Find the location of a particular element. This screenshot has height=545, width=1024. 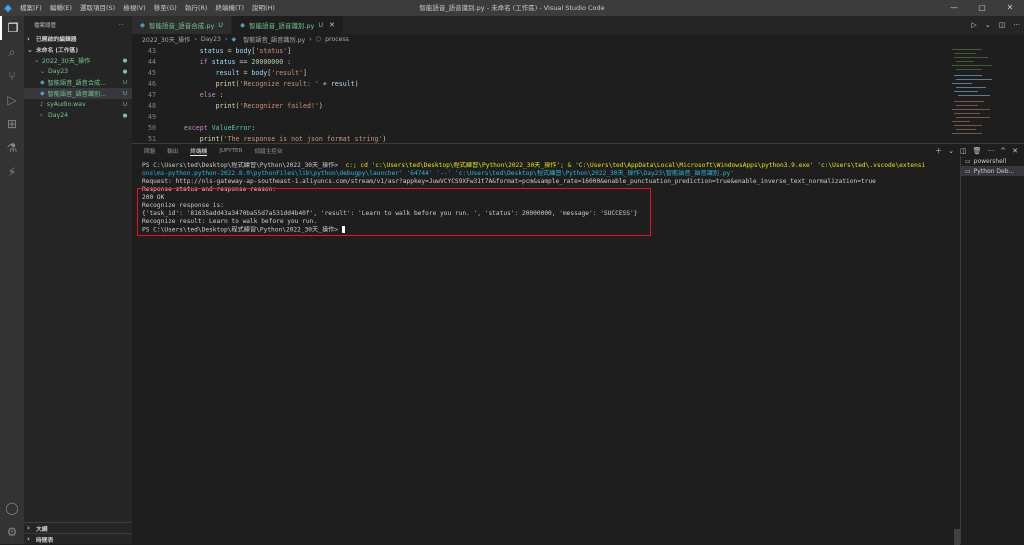

code-line: 50 except ValueError: is located at coordinates (578, 127).